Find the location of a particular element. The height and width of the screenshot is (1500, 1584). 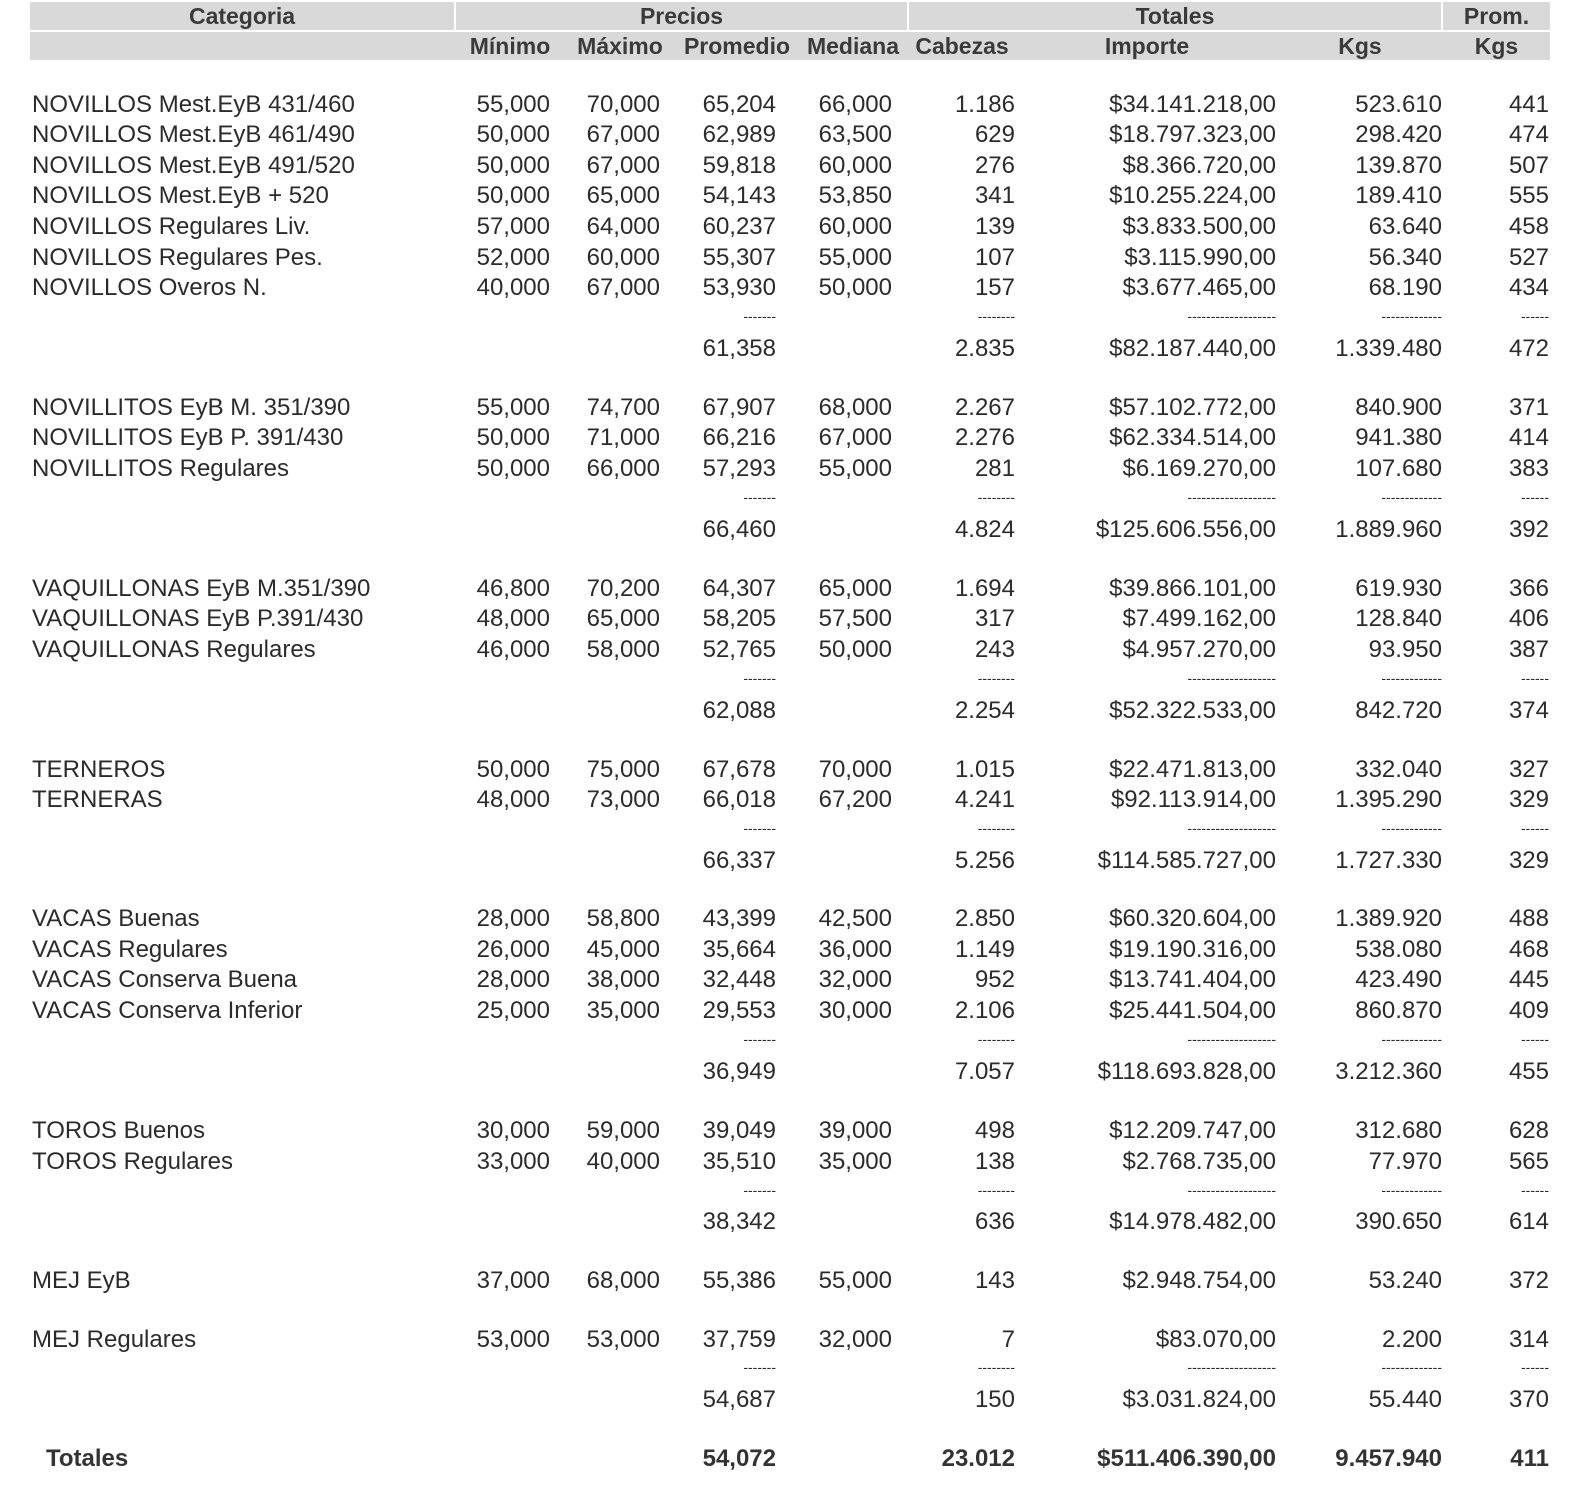

cell-minimo: 28,000 is located at coordinates (513, 918).